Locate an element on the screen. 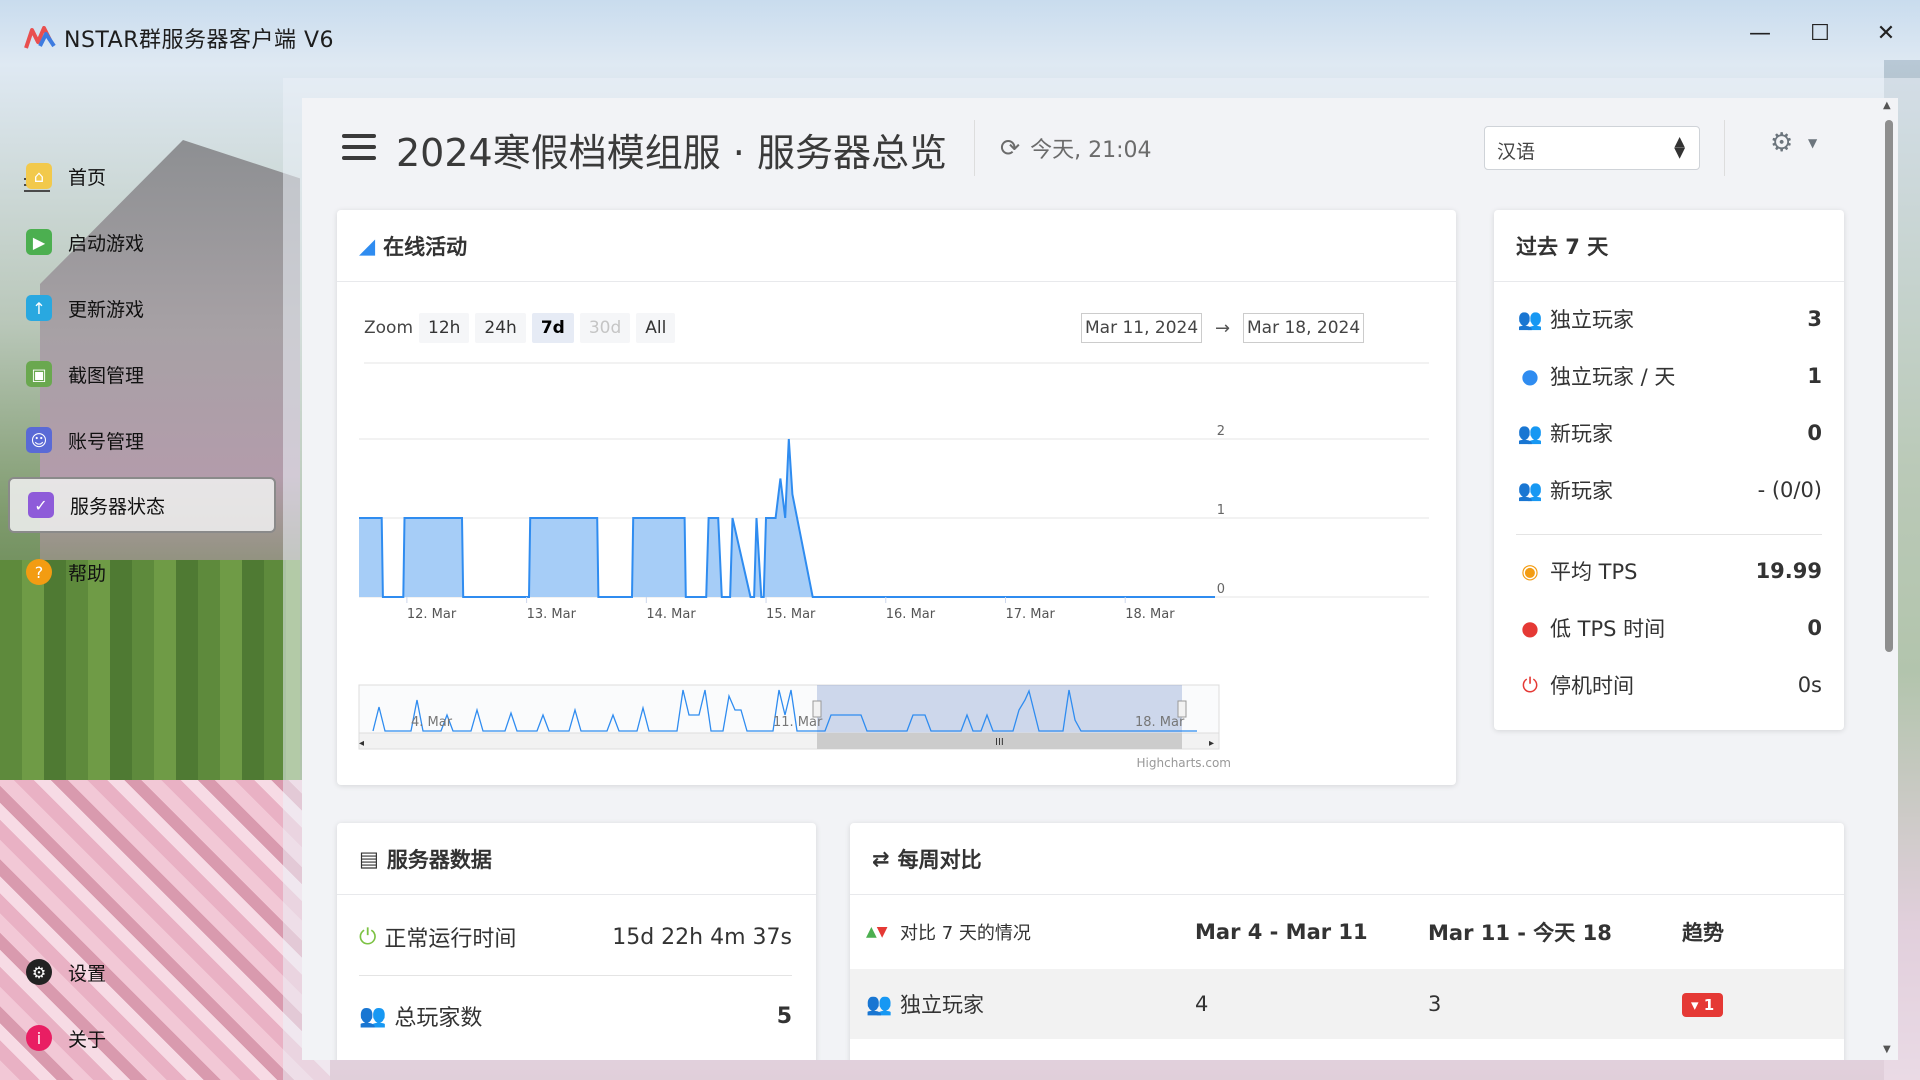 This screenshot has width=1920, height=1080. scrollbar-grip-icon: III is located at coordinates (999, 742).